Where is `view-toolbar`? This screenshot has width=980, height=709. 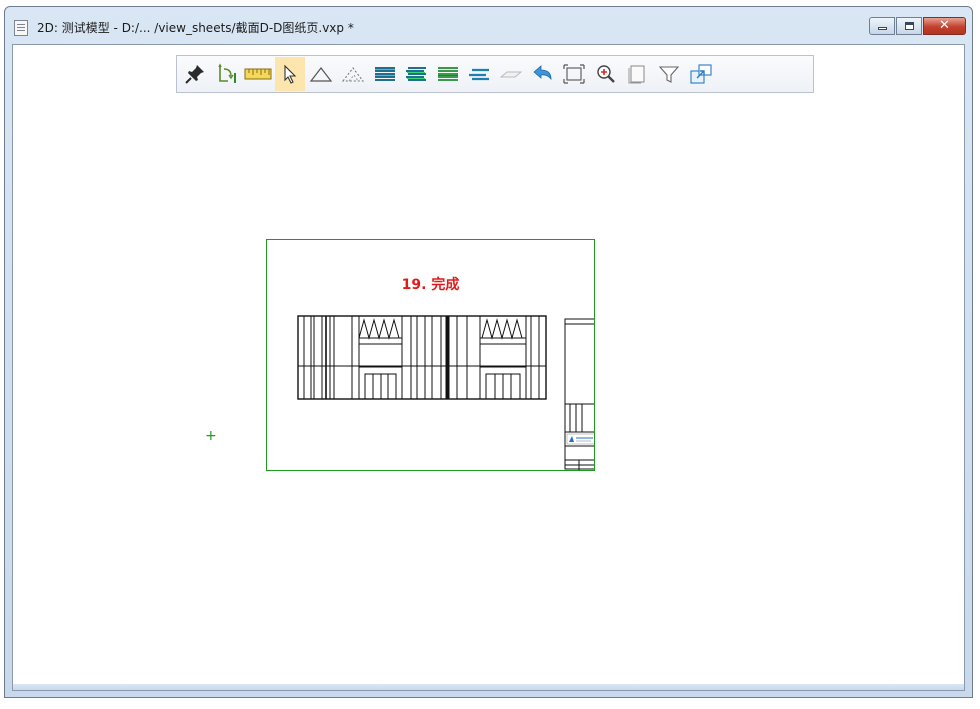
view-toolbar is located at coordinates (495, 74).